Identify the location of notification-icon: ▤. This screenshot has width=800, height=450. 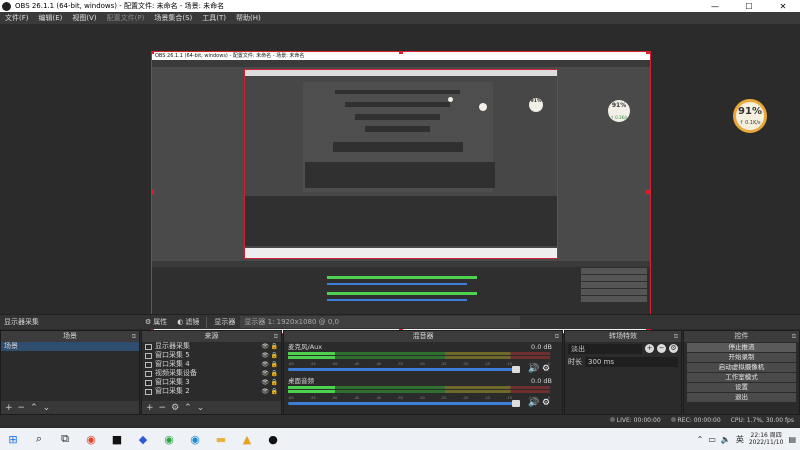
(792, 439).